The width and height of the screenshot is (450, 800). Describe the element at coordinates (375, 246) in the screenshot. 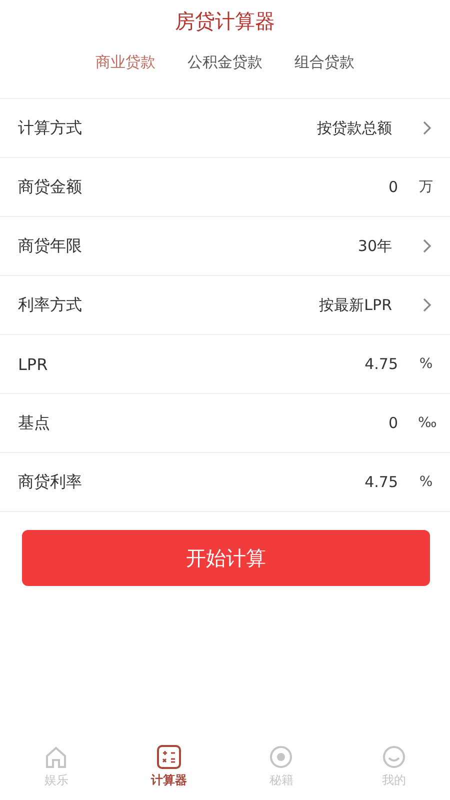

I see `select-value: 30年` at that location.